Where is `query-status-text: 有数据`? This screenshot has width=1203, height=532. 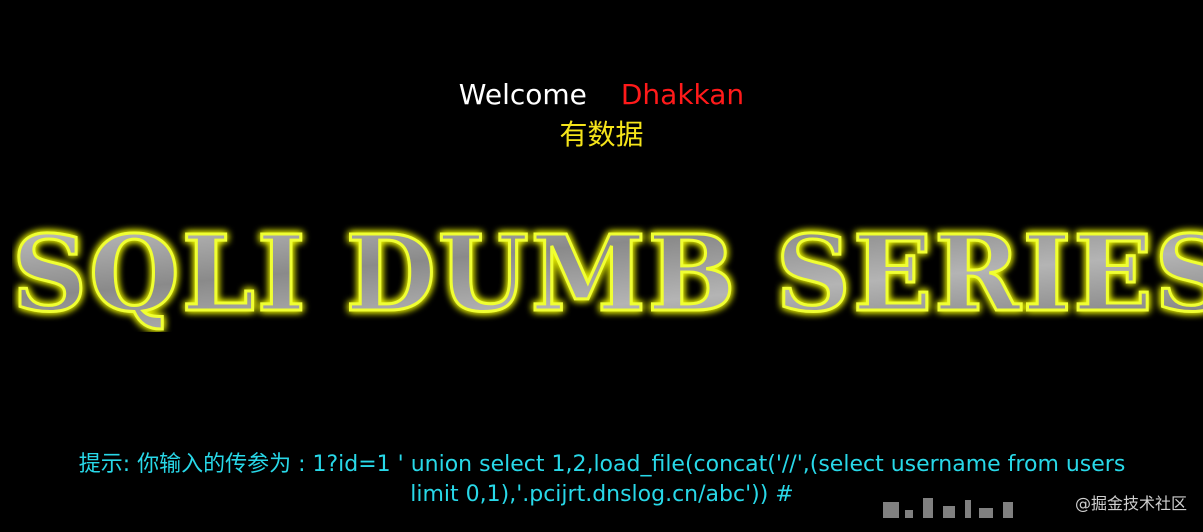 query-status-text: 有数据 is located at coordinates (601, 134).